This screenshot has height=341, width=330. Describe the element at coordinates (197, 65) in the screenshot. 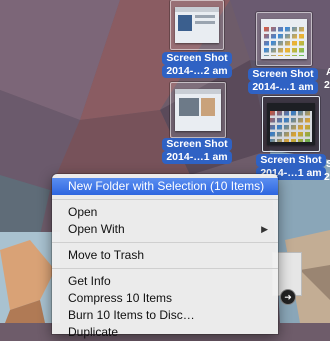

I see `file-label: Screen Shot 2014-…2 am` at that location.